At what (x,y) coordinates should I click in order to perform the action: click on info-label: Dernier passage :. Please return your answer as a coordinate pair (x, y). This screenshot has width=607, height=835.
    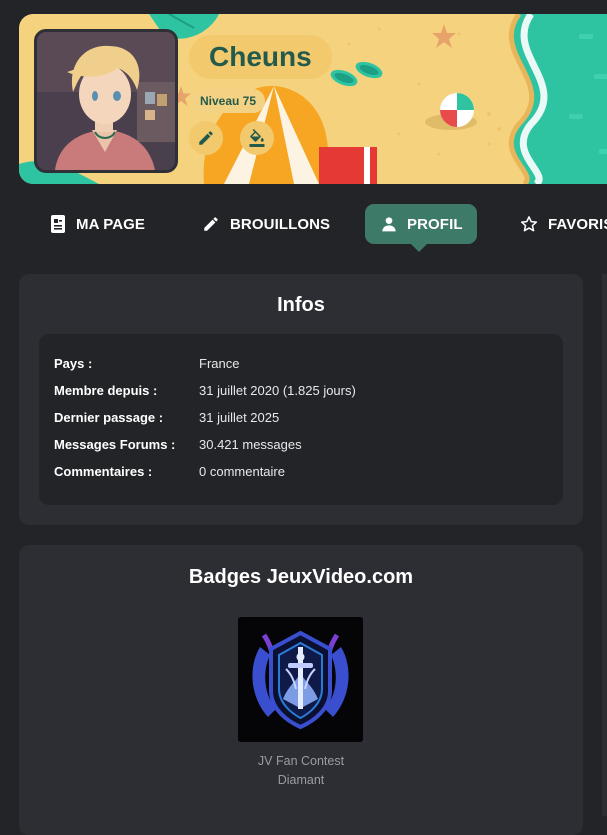
    Looking at the image, I should click on (109, 417).